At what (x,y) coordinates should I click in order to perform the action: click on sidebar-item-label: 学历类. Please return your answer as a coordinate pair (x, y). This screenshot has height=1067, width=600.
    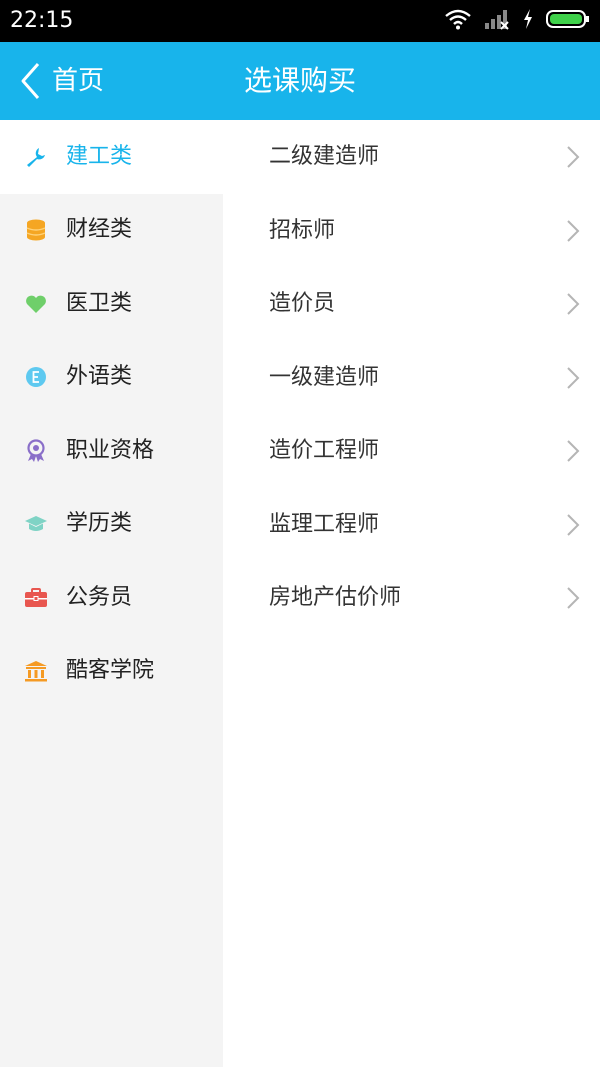
    Looking at the image, I should click on (99, 524).